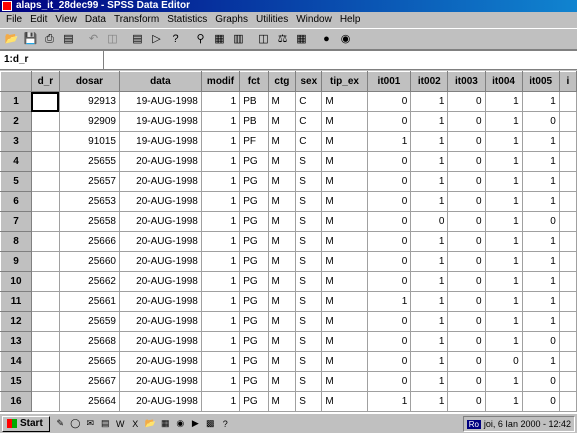 Image resolution: width=577 pixels, height=433 pixels. Describe the element at coordinates (16, 281) in the screenshot. I see `row-header: 10` at that location.